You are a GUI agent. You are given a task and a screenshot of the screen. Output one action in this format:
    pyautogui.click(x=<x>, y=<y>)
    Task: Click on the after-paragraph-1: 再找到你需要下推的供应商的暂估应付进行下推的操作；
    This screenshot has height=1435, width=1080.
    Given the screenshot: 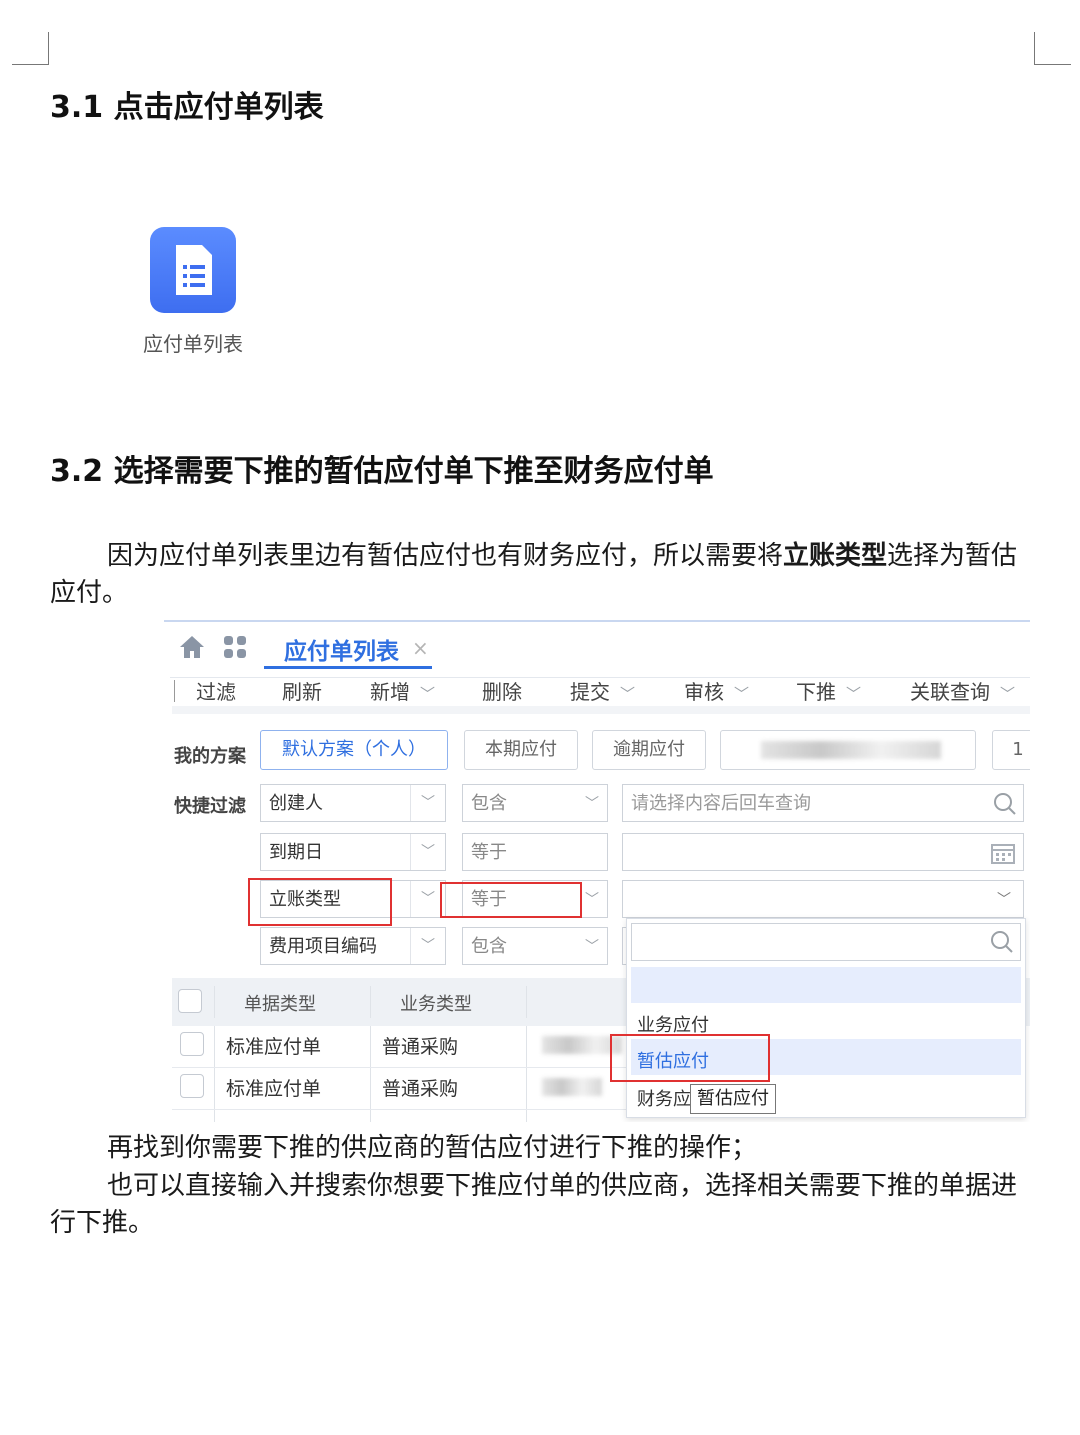 What is the action you would take?
    pyautogui.click(x=545, y=1148)
    